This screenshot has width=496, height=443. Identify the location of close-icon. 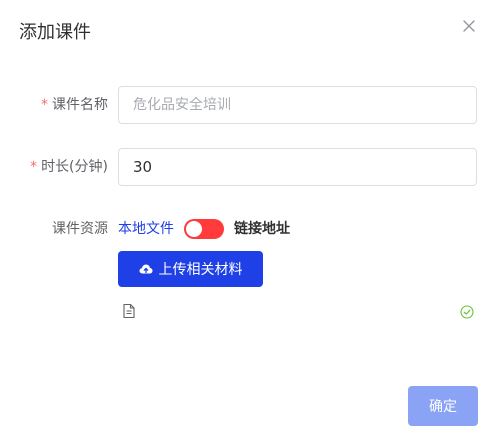
(469, 26).